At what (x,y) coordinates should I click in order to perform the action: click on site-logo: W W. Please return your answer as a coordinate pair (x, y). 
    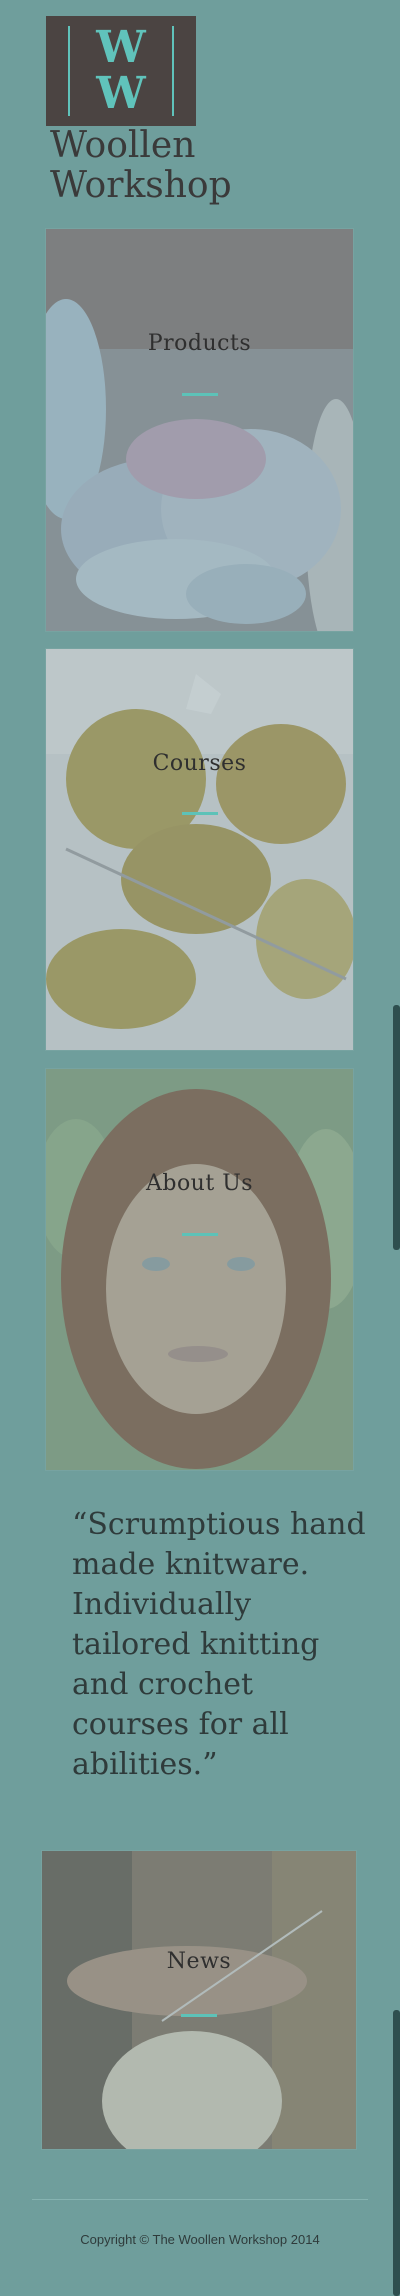
    Looking at the image, I should click on (121, 71).